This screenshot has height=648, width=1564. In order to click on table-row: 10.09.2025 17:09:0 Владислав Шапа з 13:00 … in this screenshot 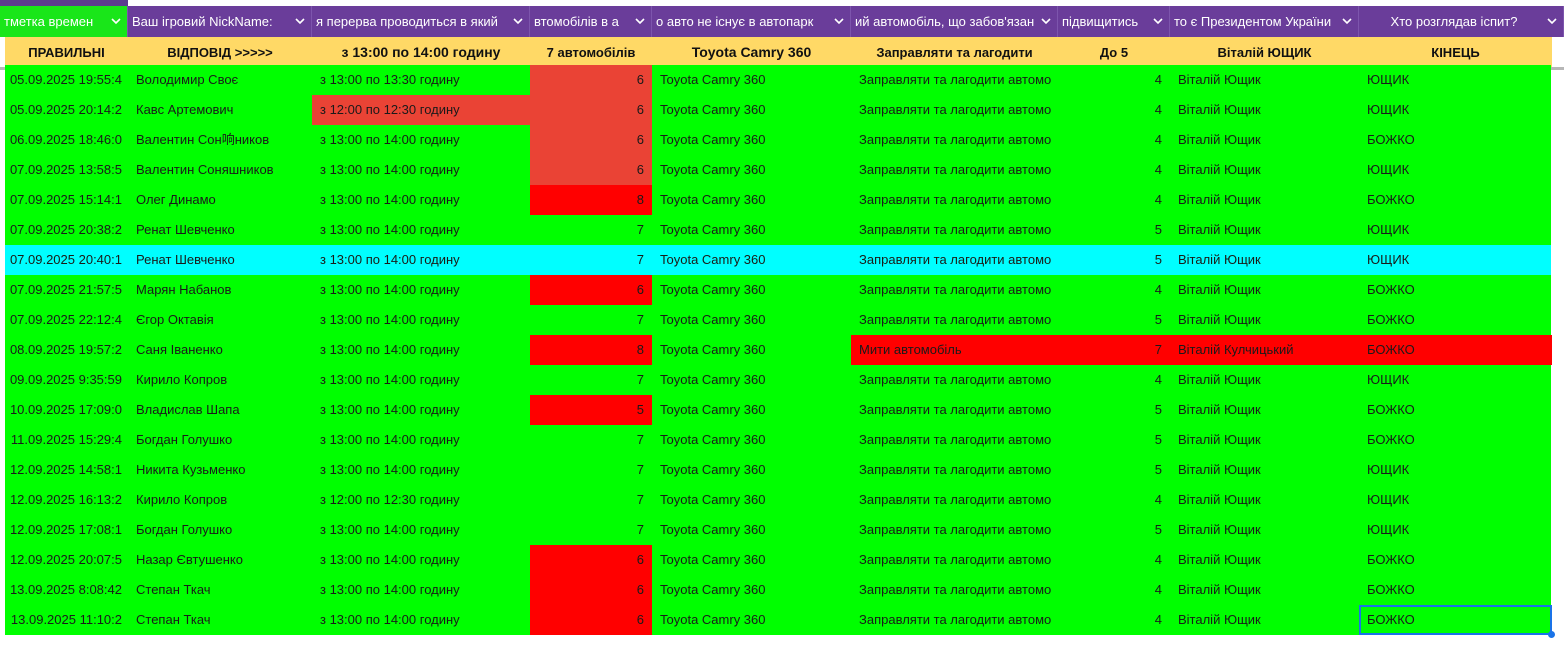, I will do `click(778, 410)`.